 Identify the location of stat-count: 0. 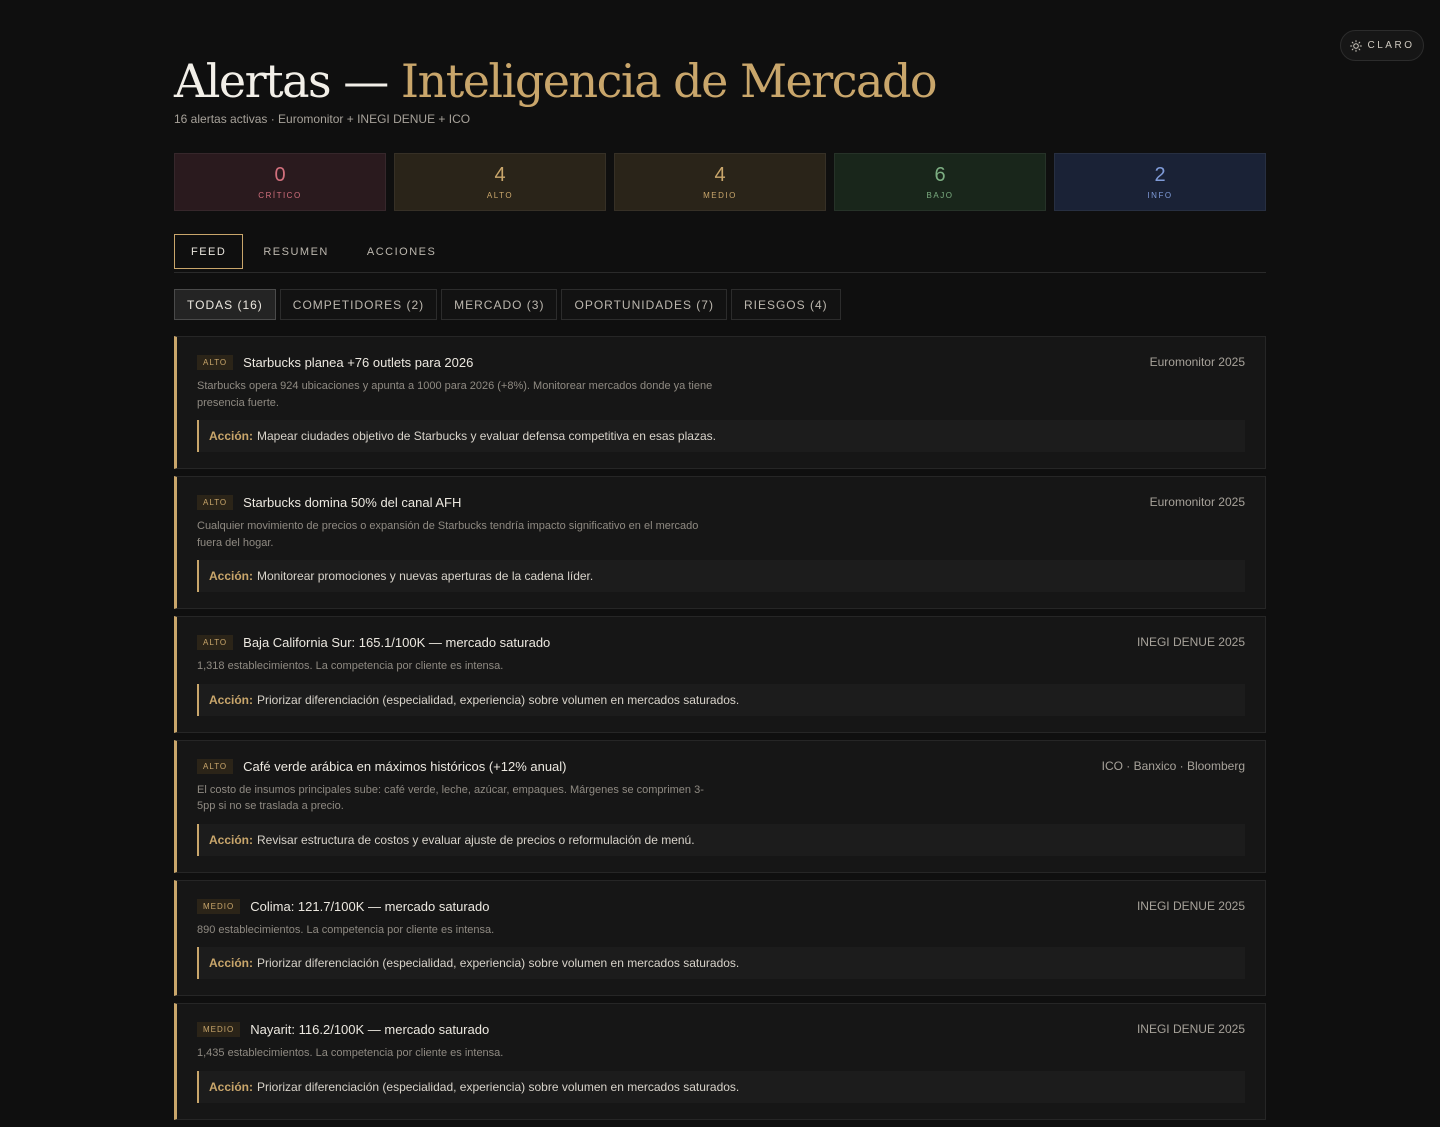
(280, 175).